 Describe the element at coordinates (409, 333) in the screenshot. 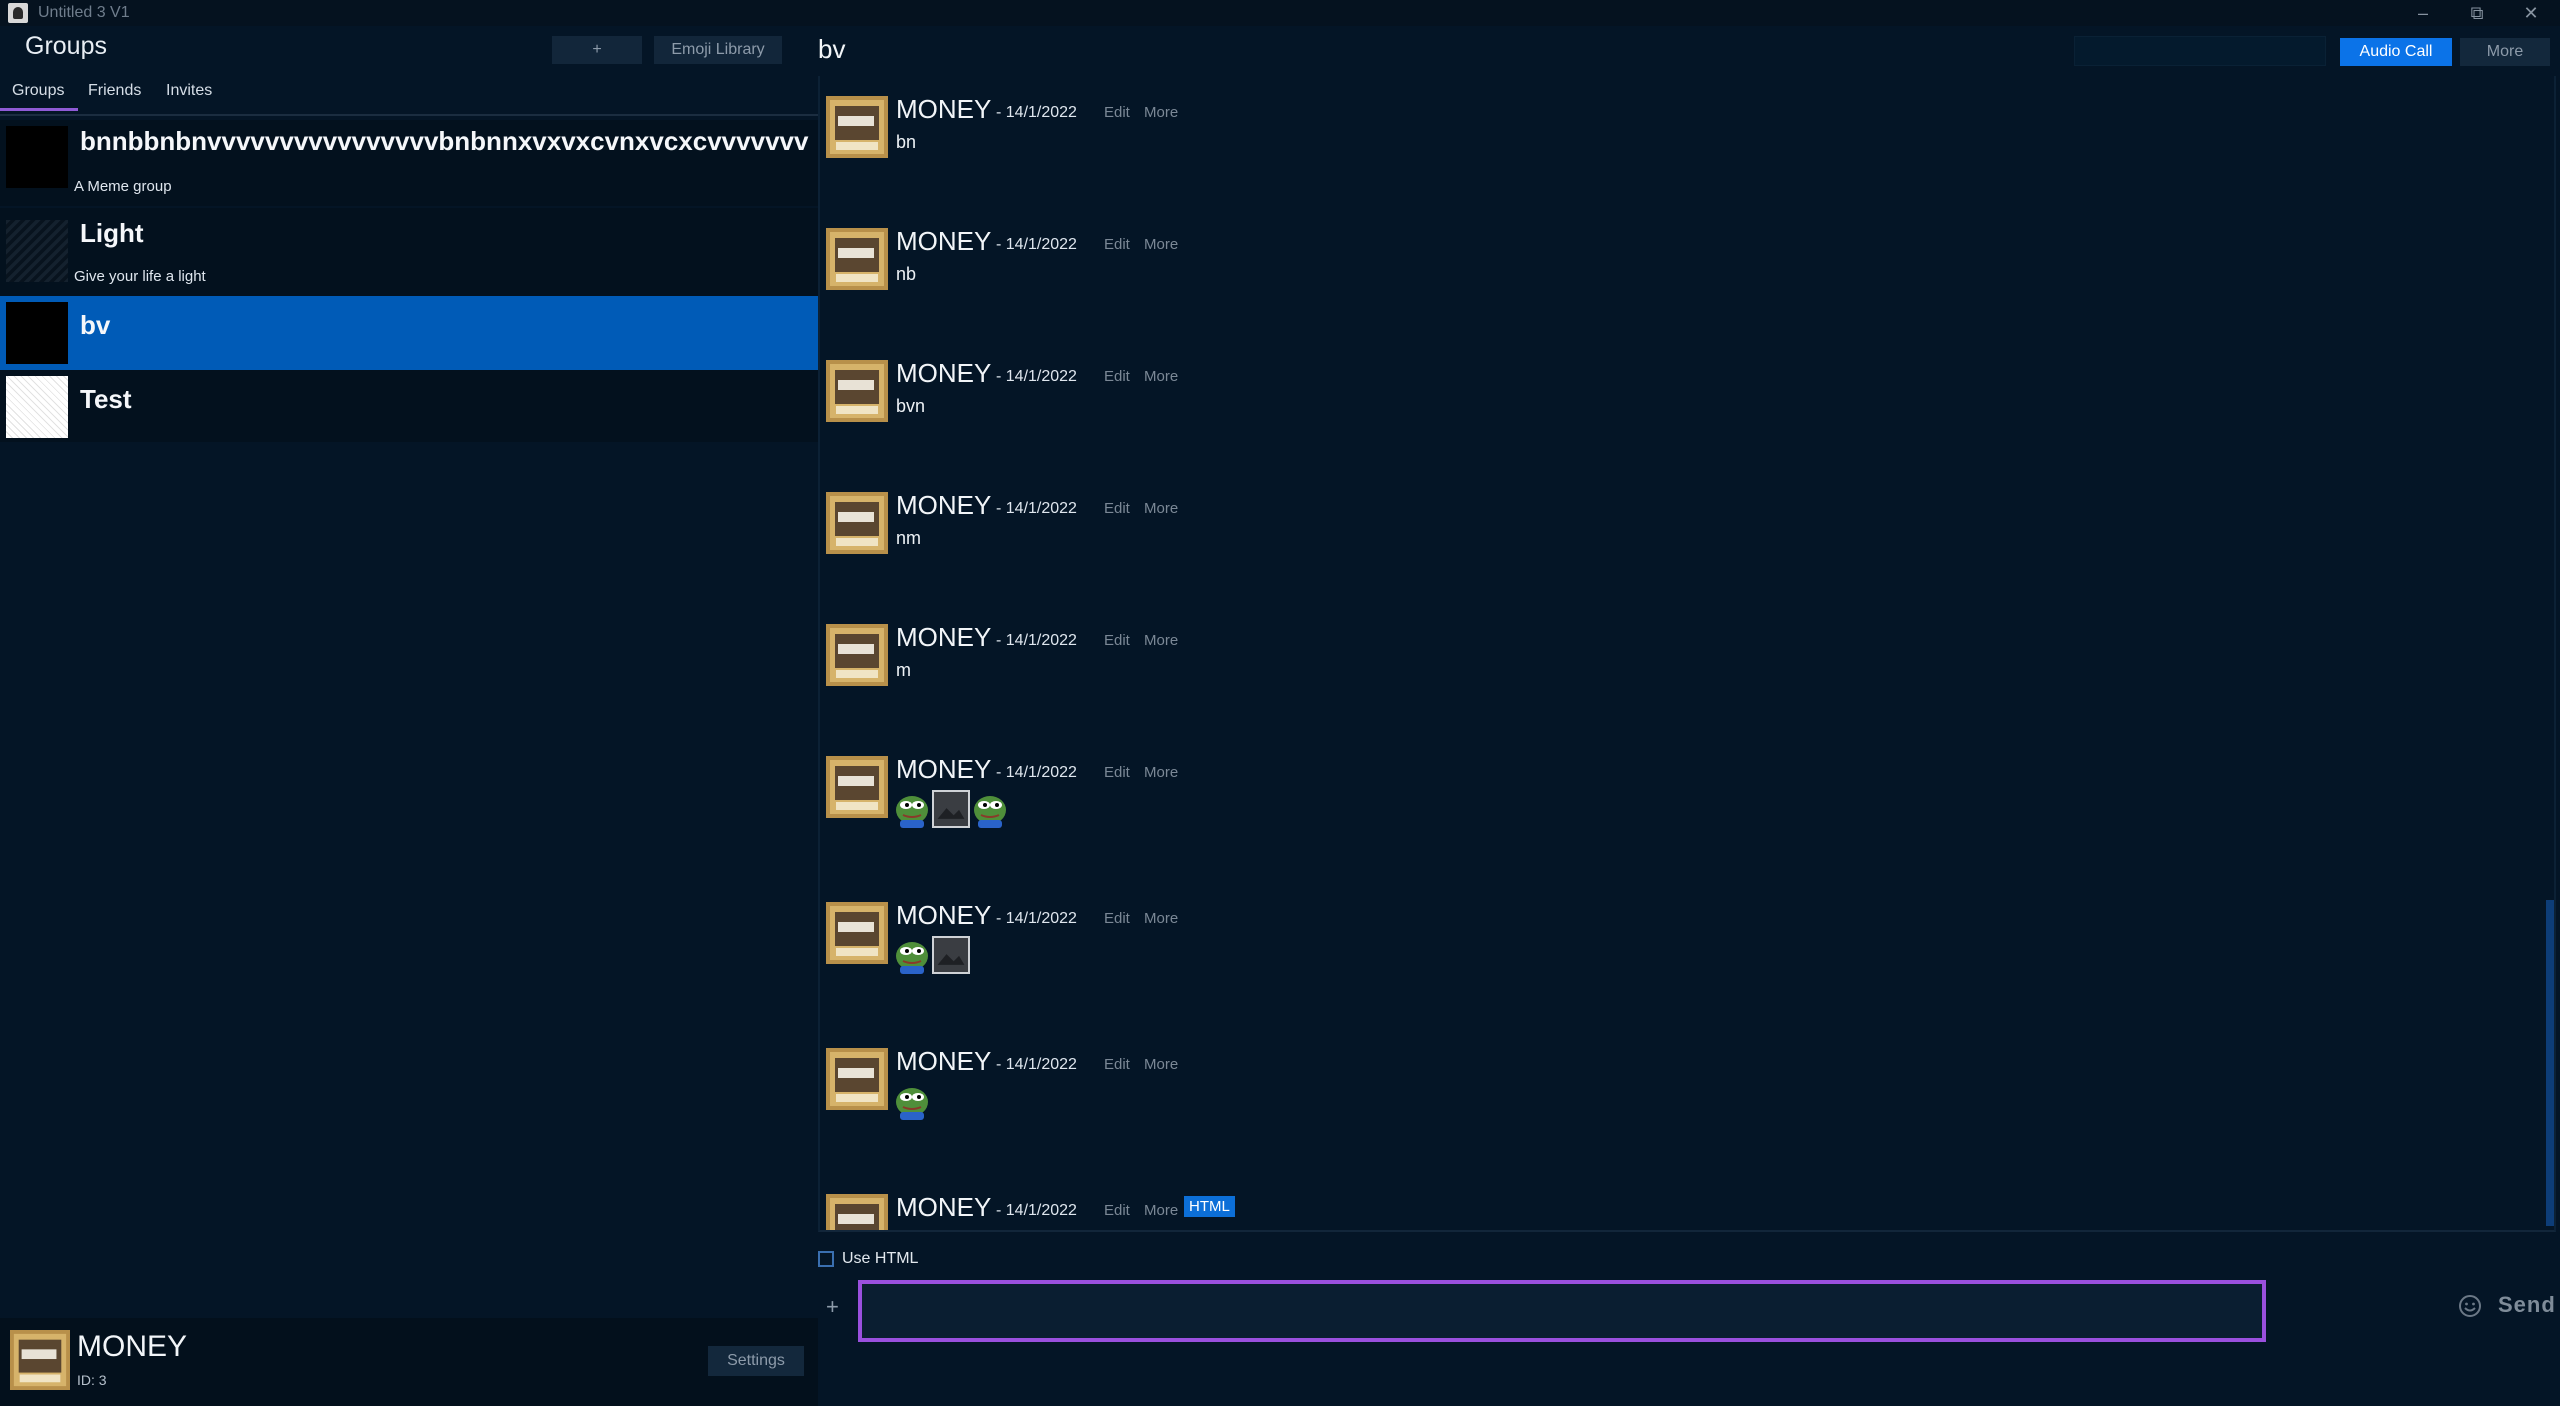

I see `group-row-selected: bv` at that location.